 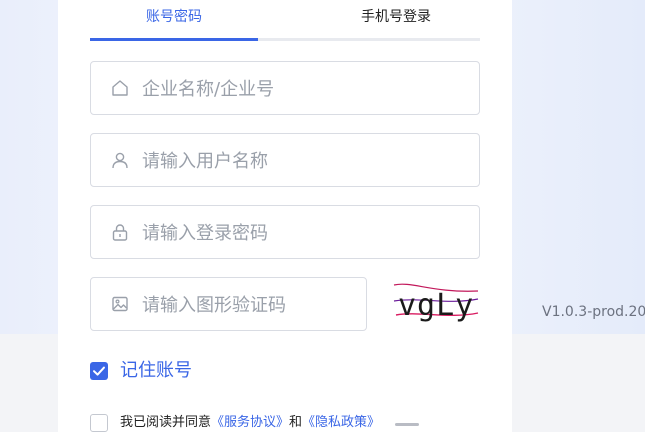 I want to click on company-field, so click(x=285, y=88).